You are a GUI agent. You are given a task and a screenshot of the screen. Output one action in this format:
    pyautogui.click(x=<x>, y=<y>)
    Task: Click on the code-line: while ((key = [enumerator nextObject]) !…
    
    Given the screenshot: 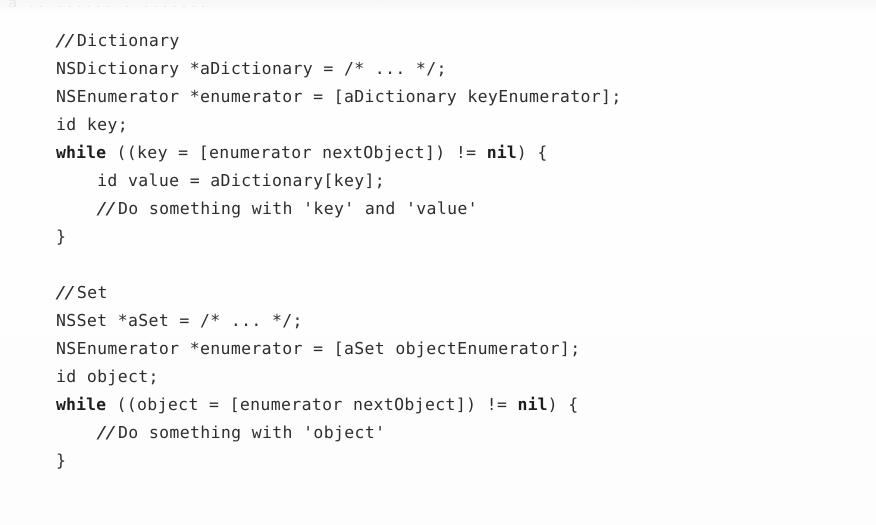 What is the action you would take?
    pyautogui.click(x=456, y=153)
    